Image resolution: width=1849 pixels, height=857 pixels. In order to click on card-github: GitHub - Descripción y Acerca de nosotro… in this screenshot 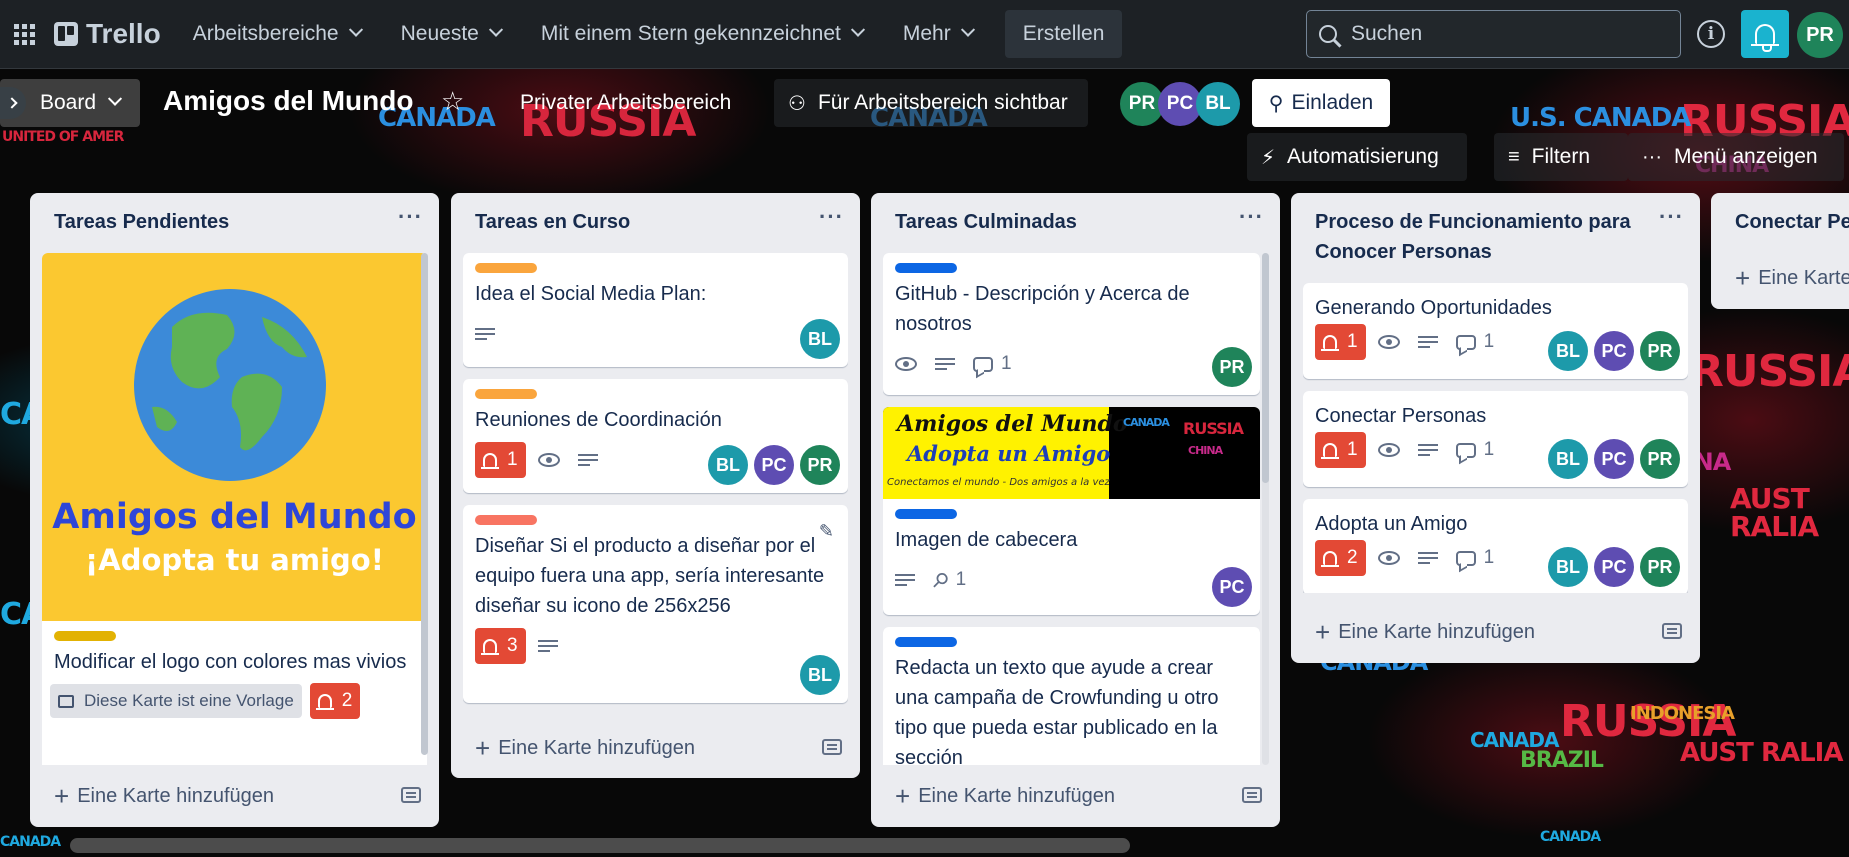, I will do `click(1071, 324)`.